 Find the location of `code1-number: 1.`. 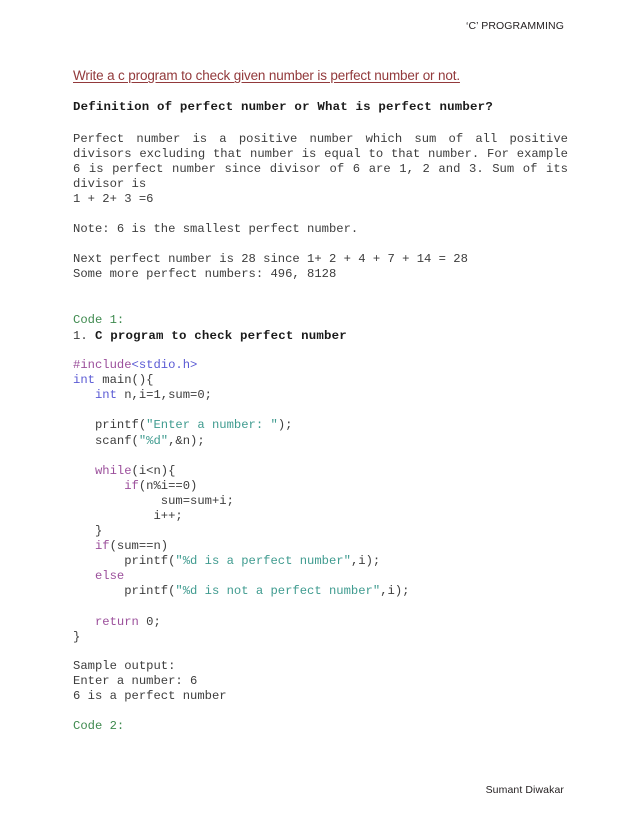

code1-number: 1. is located at coordinates (84, 335).